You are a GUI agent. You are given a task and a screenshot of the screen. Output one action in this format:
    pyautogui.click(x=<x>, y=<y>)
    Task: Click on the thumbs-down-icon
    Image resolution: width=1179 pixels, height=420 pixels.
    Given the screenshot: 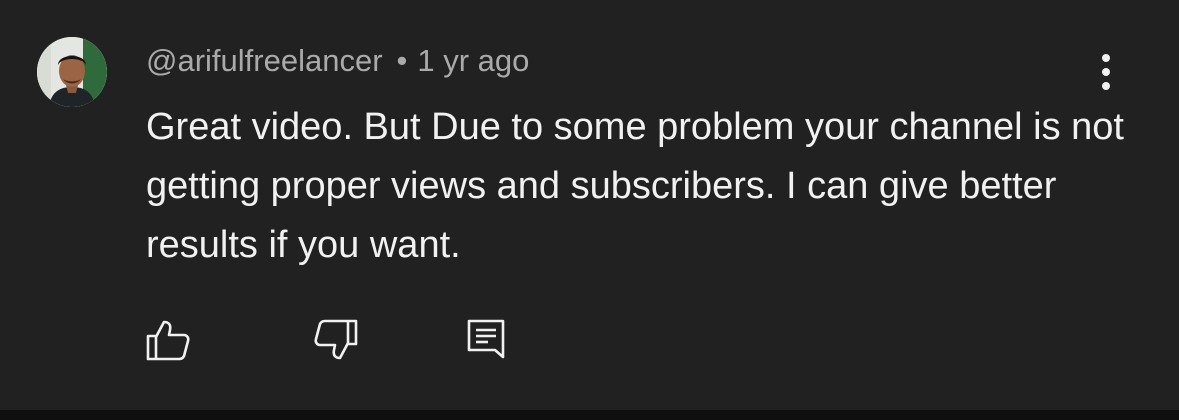 What is the action you would take?
    pyautogui.click(x=336, y=339)
    